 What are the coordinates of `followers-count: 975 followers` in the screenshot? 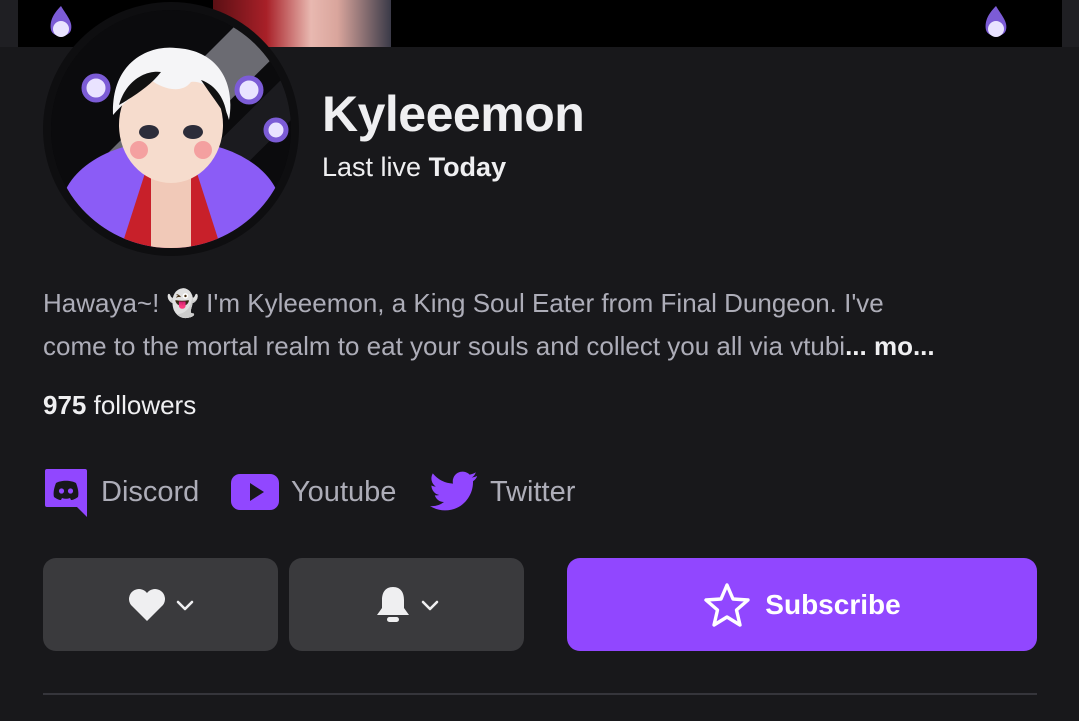 It's located at (119, 405).